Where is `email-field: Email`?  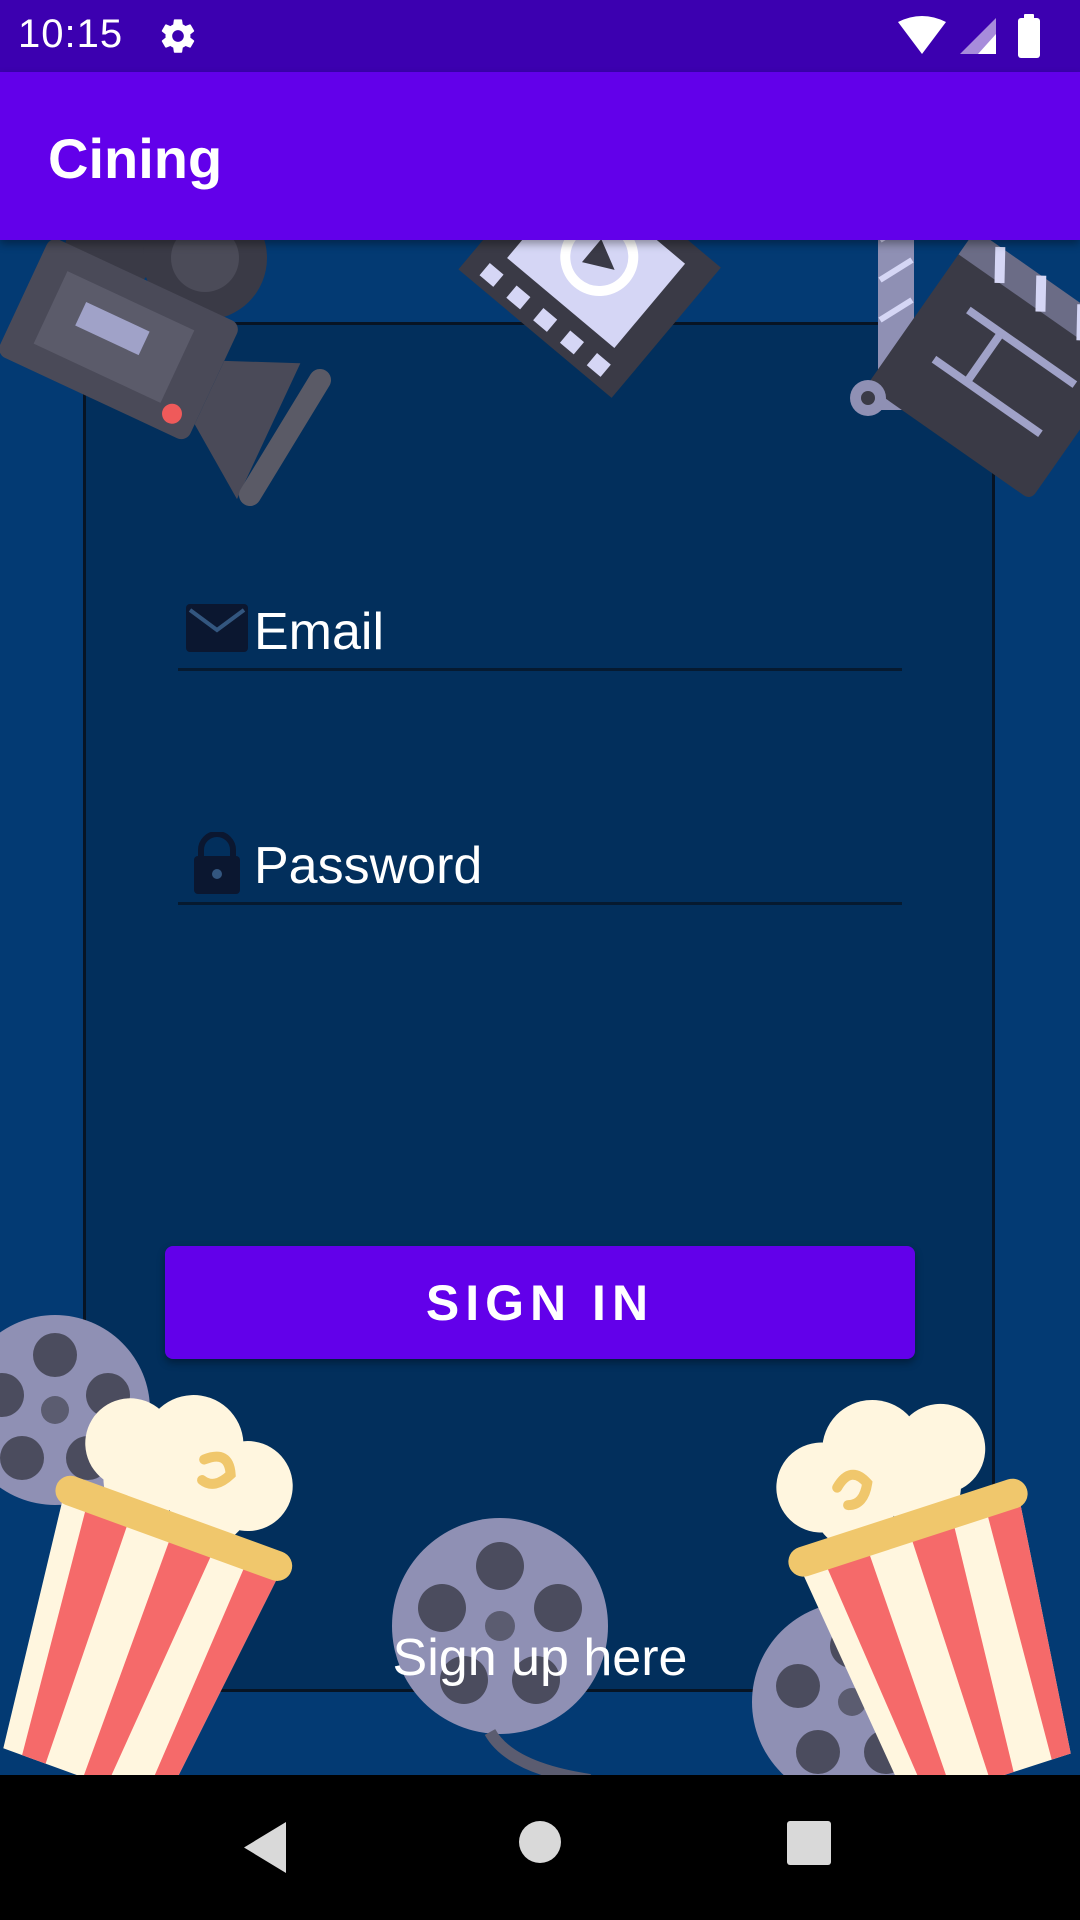 email-field: Email is located at coordinates (540, 629).